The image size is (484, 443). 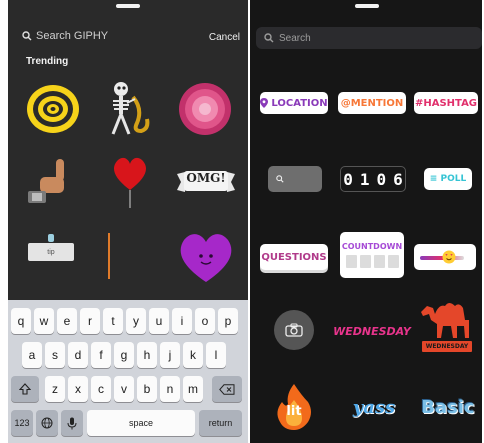 What do you see at coordinates (206, 178) in the screenshot?
I see `omg-text: OMG!` at bounding box center [206, 178].